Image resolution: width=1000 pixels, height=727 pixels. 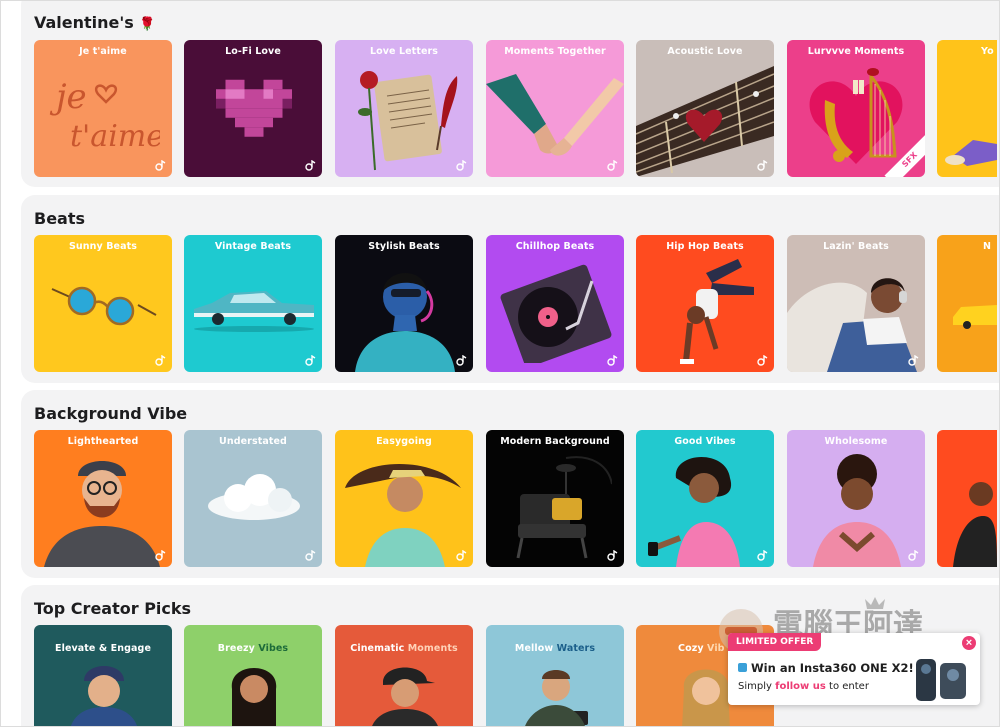 I want to click on playlist-card-easygoing: Easygoing, so click(x=404, y=498).